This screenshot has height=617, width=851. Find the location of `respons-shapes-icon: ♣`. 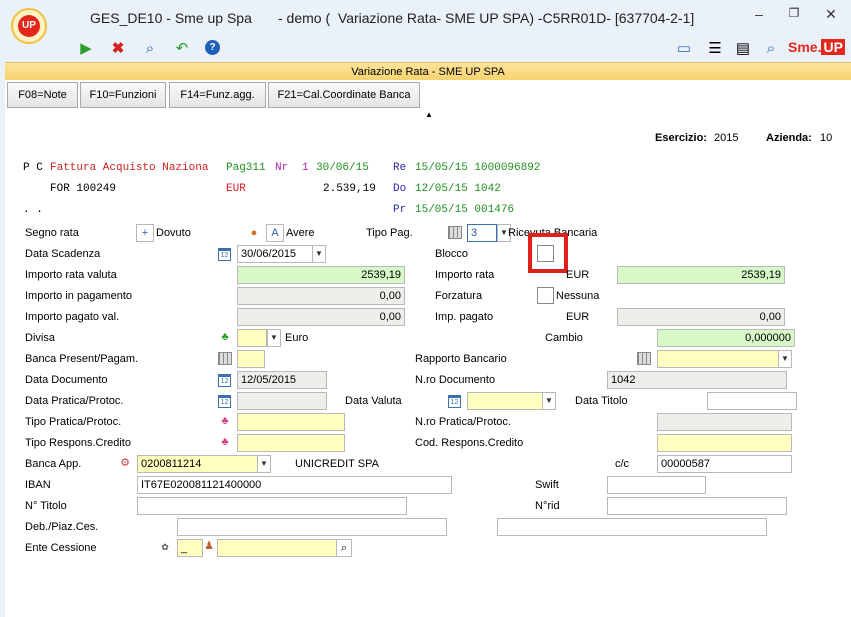

respons-shapes-icon: ♣ is located at coordinates (225, 442).